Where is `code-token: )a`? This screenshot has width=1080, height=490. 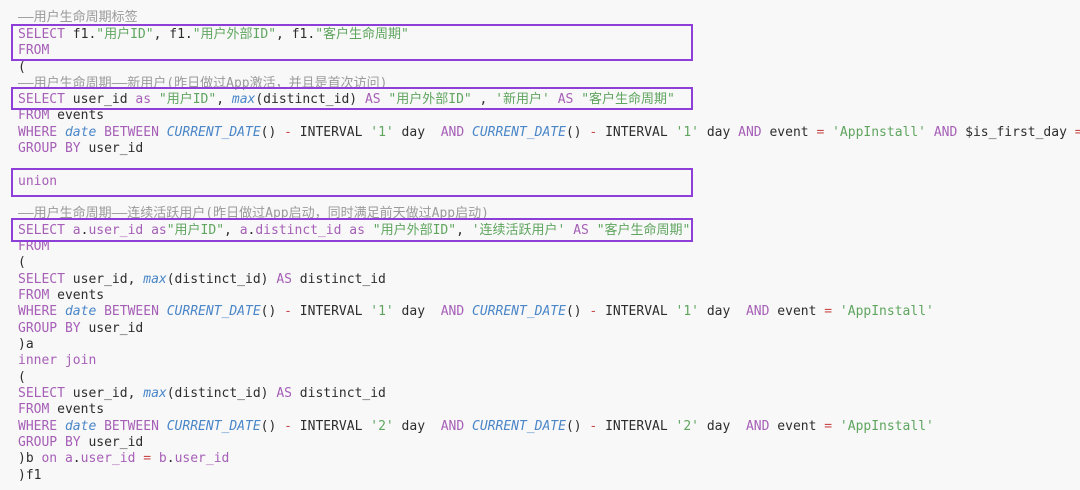 code-token: )a is located at coordinates (26, 344).